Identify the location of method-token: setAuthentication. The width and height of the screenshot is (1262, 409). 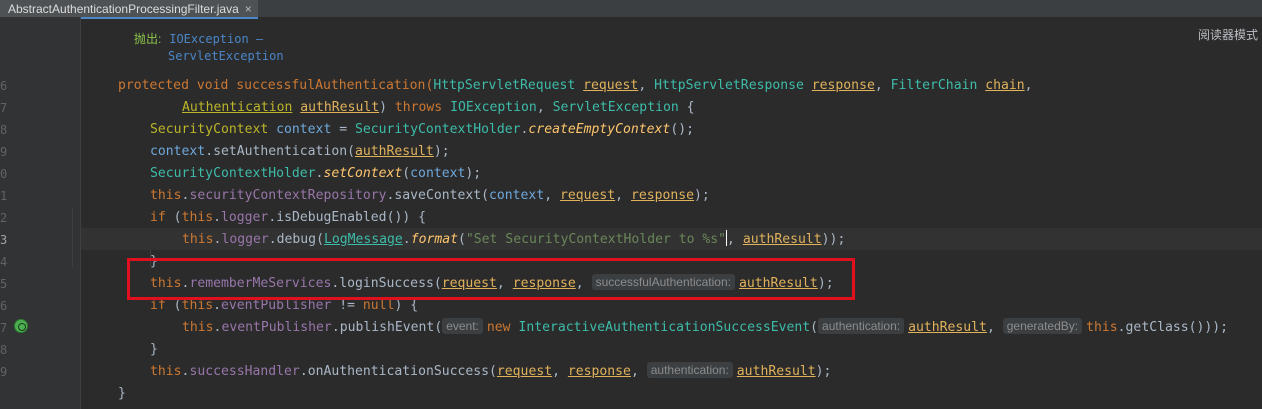
(280, 151).